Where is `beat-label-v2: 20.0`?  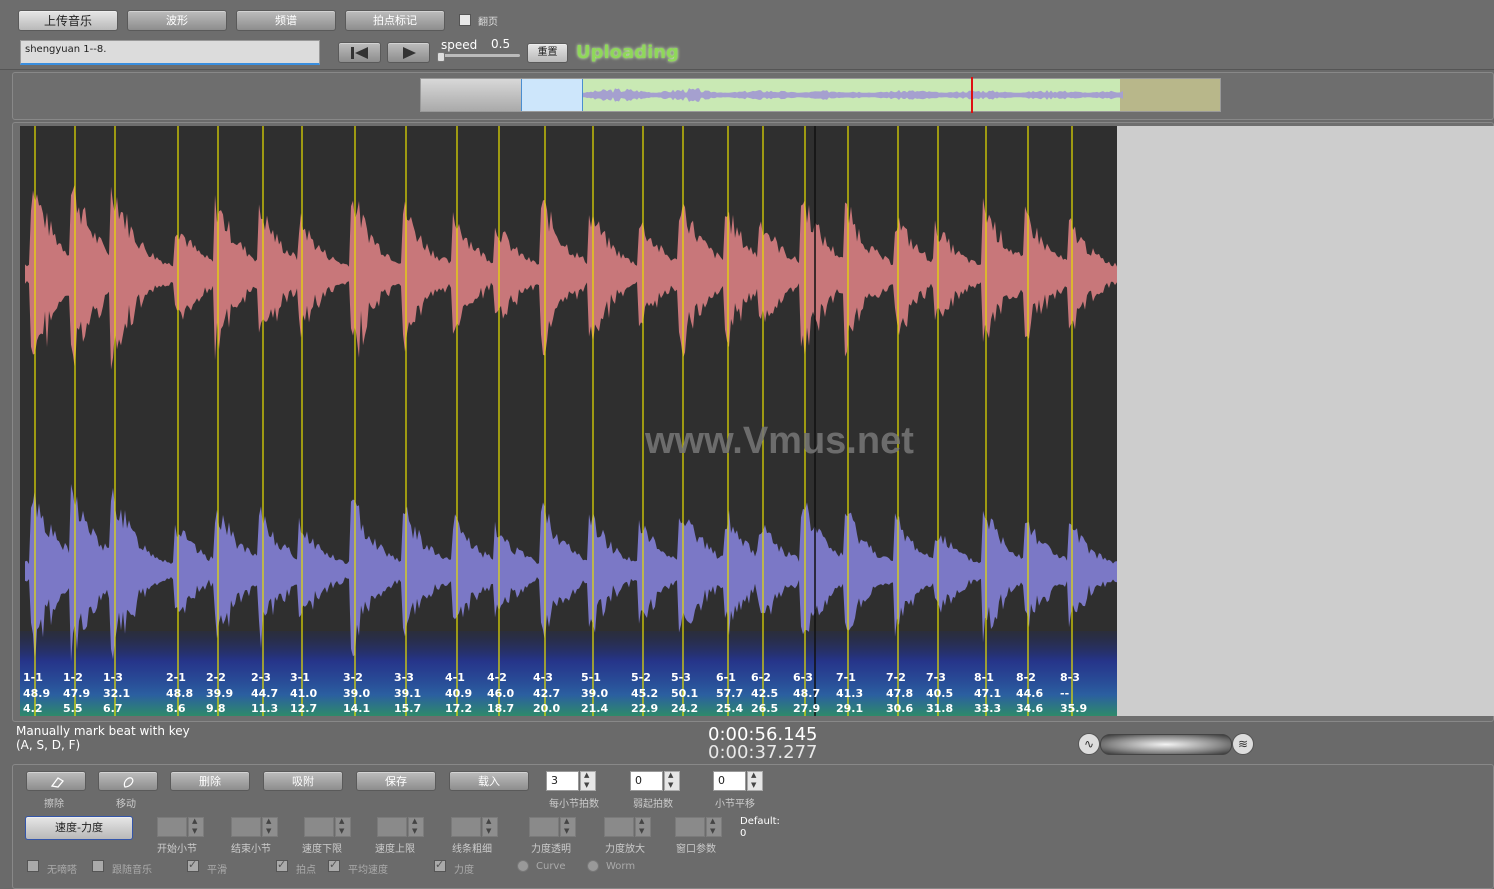 beat-label-v2: 20.0 is located at coordinates (547, 708).